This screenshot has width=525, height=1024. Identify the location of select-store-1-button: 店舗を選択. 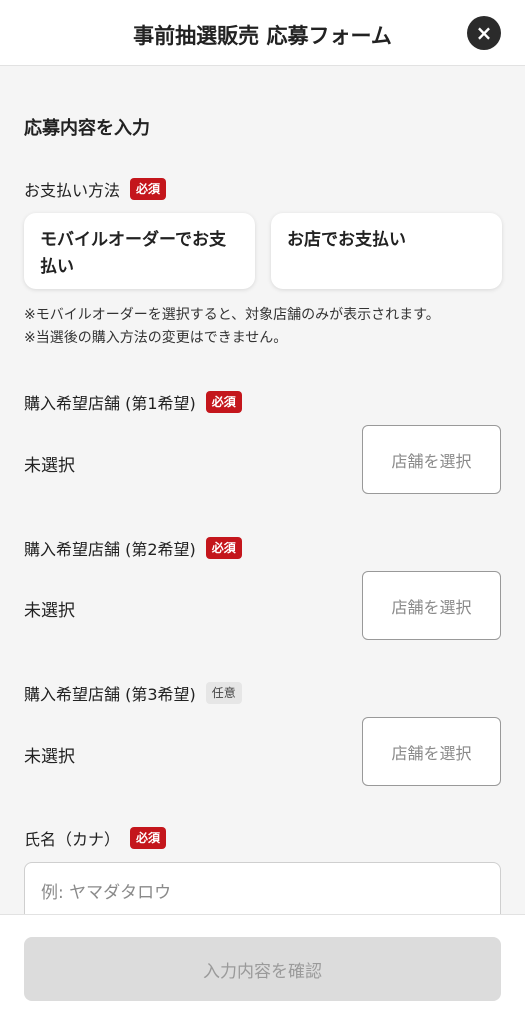
(431, 459).